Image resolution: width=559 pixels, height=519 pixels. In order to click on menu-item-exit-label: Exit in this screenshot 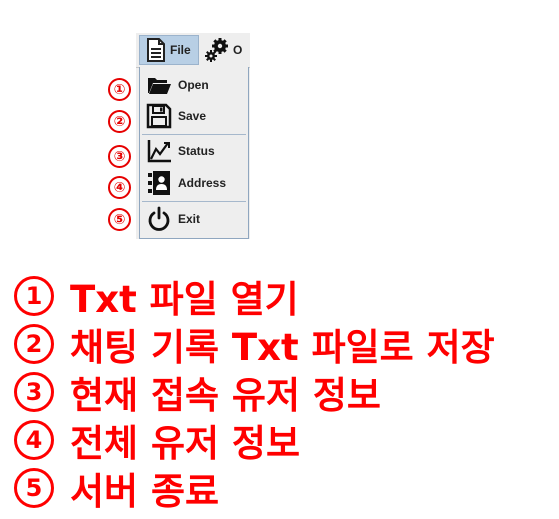, I will do `click(189, 219)`.